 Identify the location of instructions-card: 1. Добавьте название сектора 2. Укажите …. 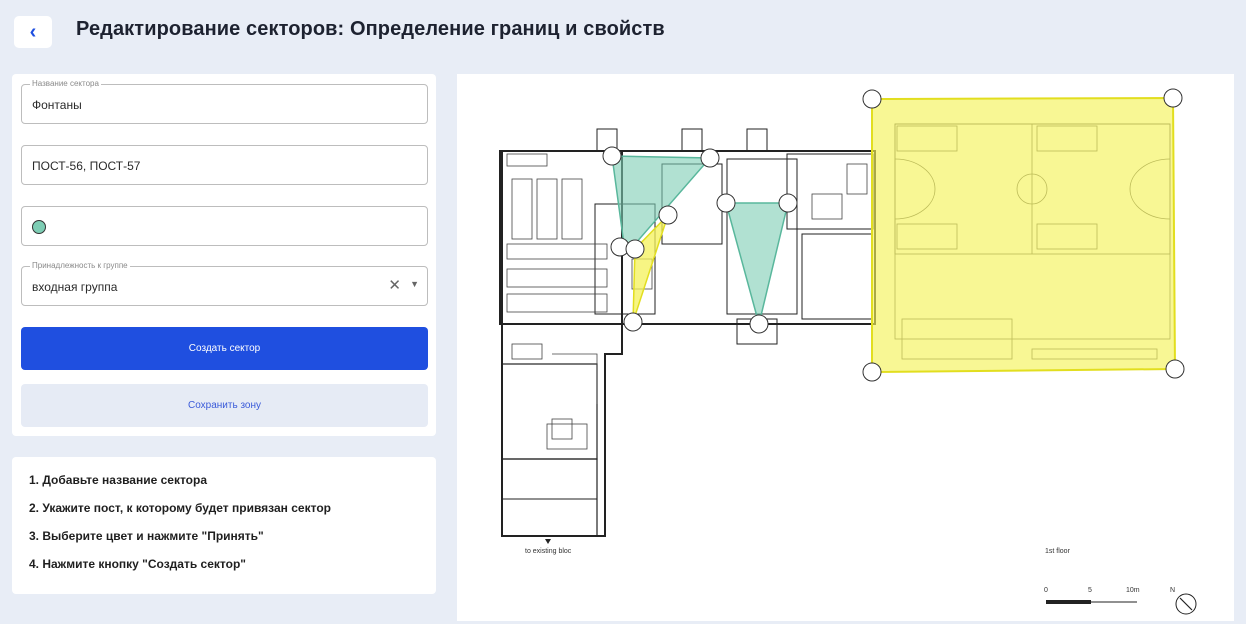
(224, 525).